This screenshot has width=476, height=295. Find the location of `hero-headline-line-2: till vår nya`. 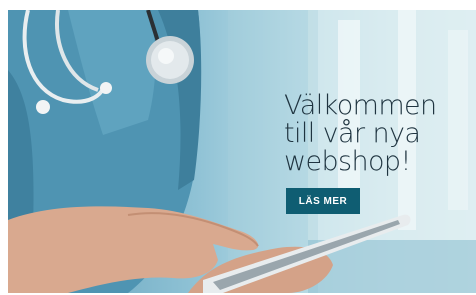

hero-headline-line-2: till vår nya is located at coordinates (352, 133).